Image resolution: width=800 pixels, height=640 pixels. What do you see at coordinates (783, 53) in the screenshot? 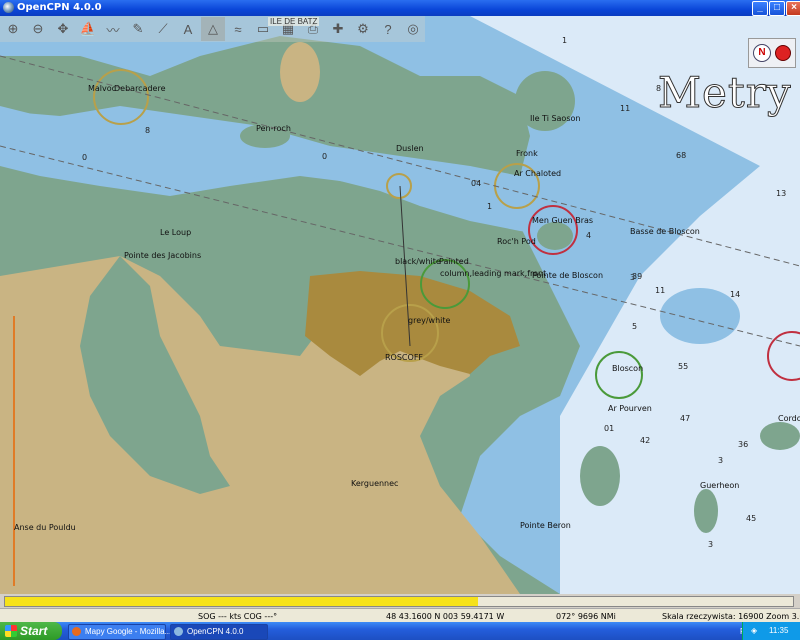
I see `gps-status-icon` at bounding box center [783, 53].